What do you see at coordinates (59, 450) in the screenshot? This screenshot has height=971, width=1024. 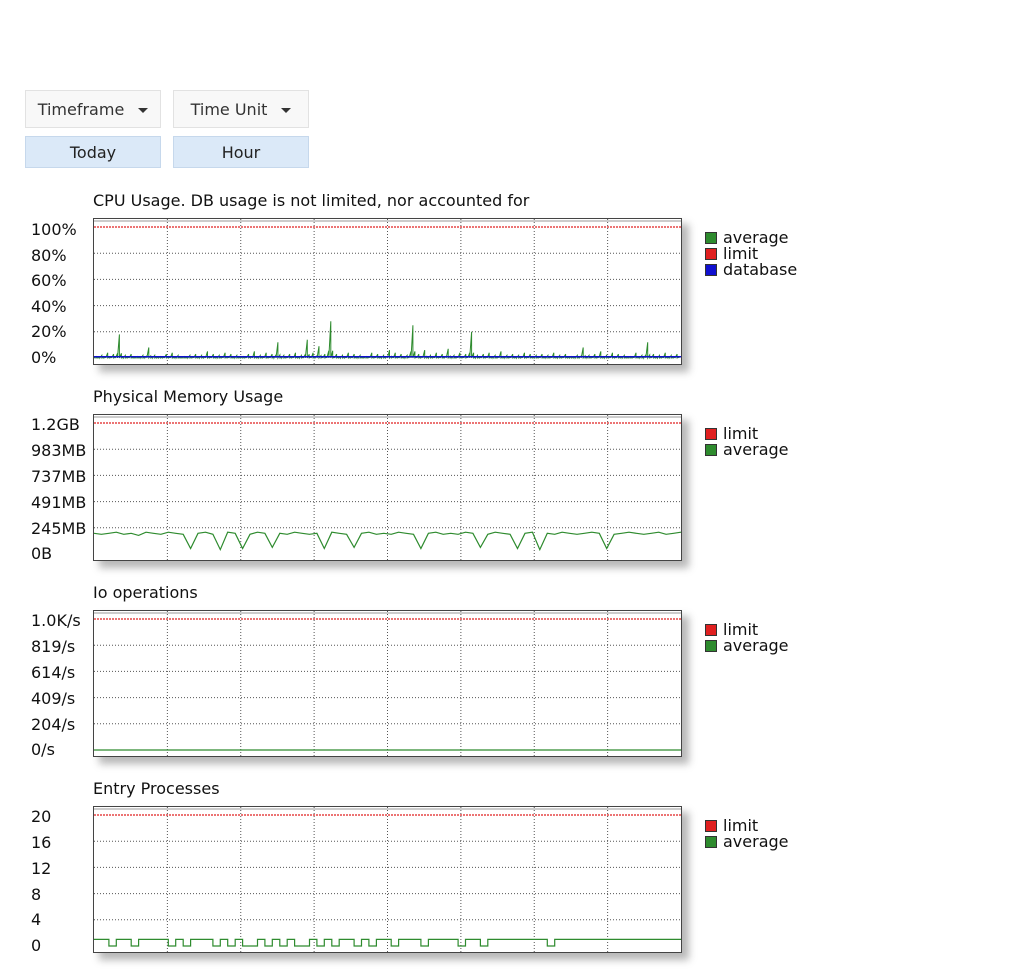 I see `y-tick-label: 983MB` at bounding box center [59, 450].